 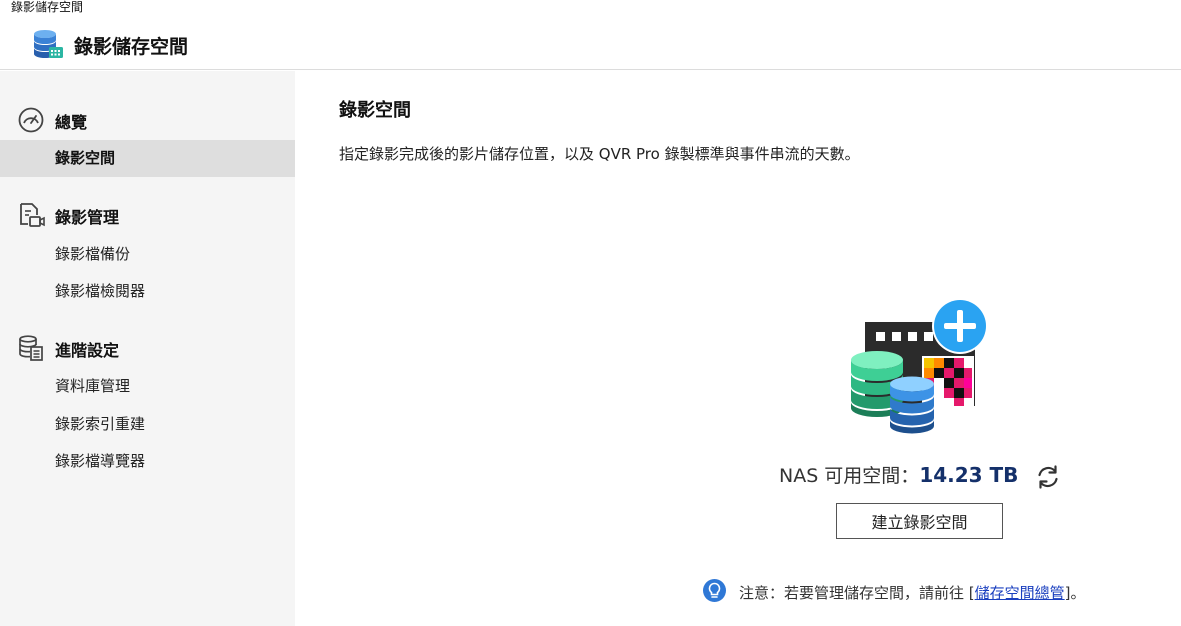 I want to click on lightbulb-icon, so click(x=714, y=590).